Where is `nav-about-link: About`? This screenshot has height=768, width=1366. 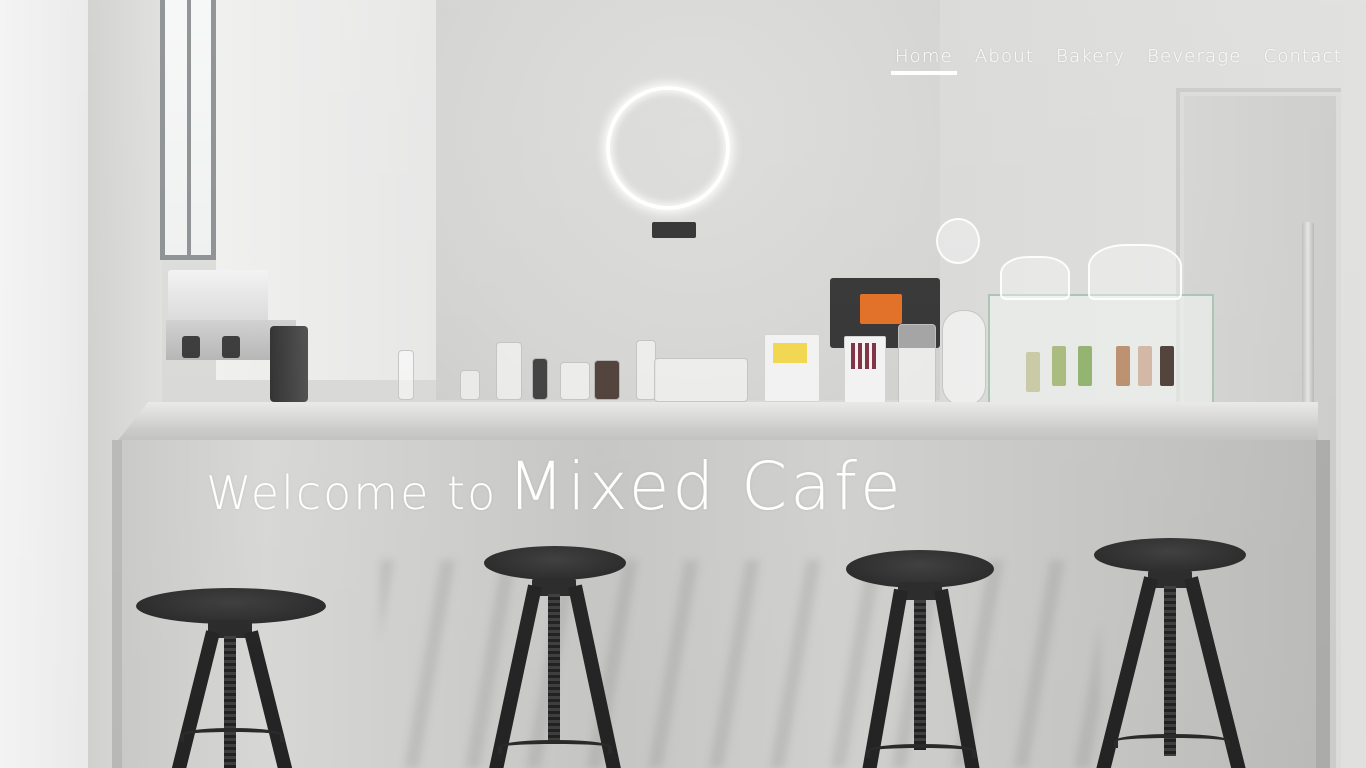 nav-about-link: About is located at coordinates (1004, 57).